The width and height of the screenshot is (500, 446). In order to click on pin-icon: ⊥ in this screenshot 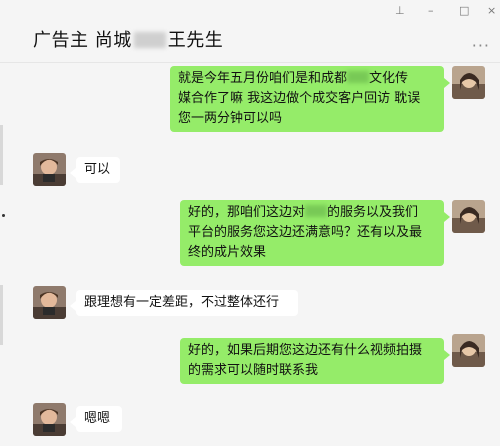, I will do `click(400, 10)`.